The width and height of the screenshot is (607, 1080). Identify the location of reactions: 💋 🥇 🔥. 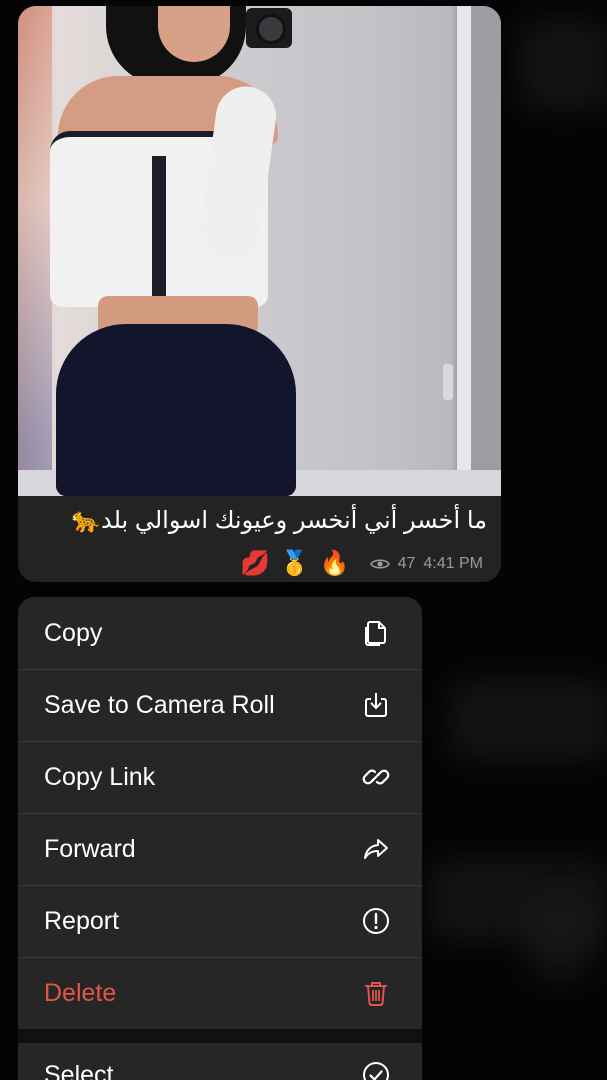
(295, 564).